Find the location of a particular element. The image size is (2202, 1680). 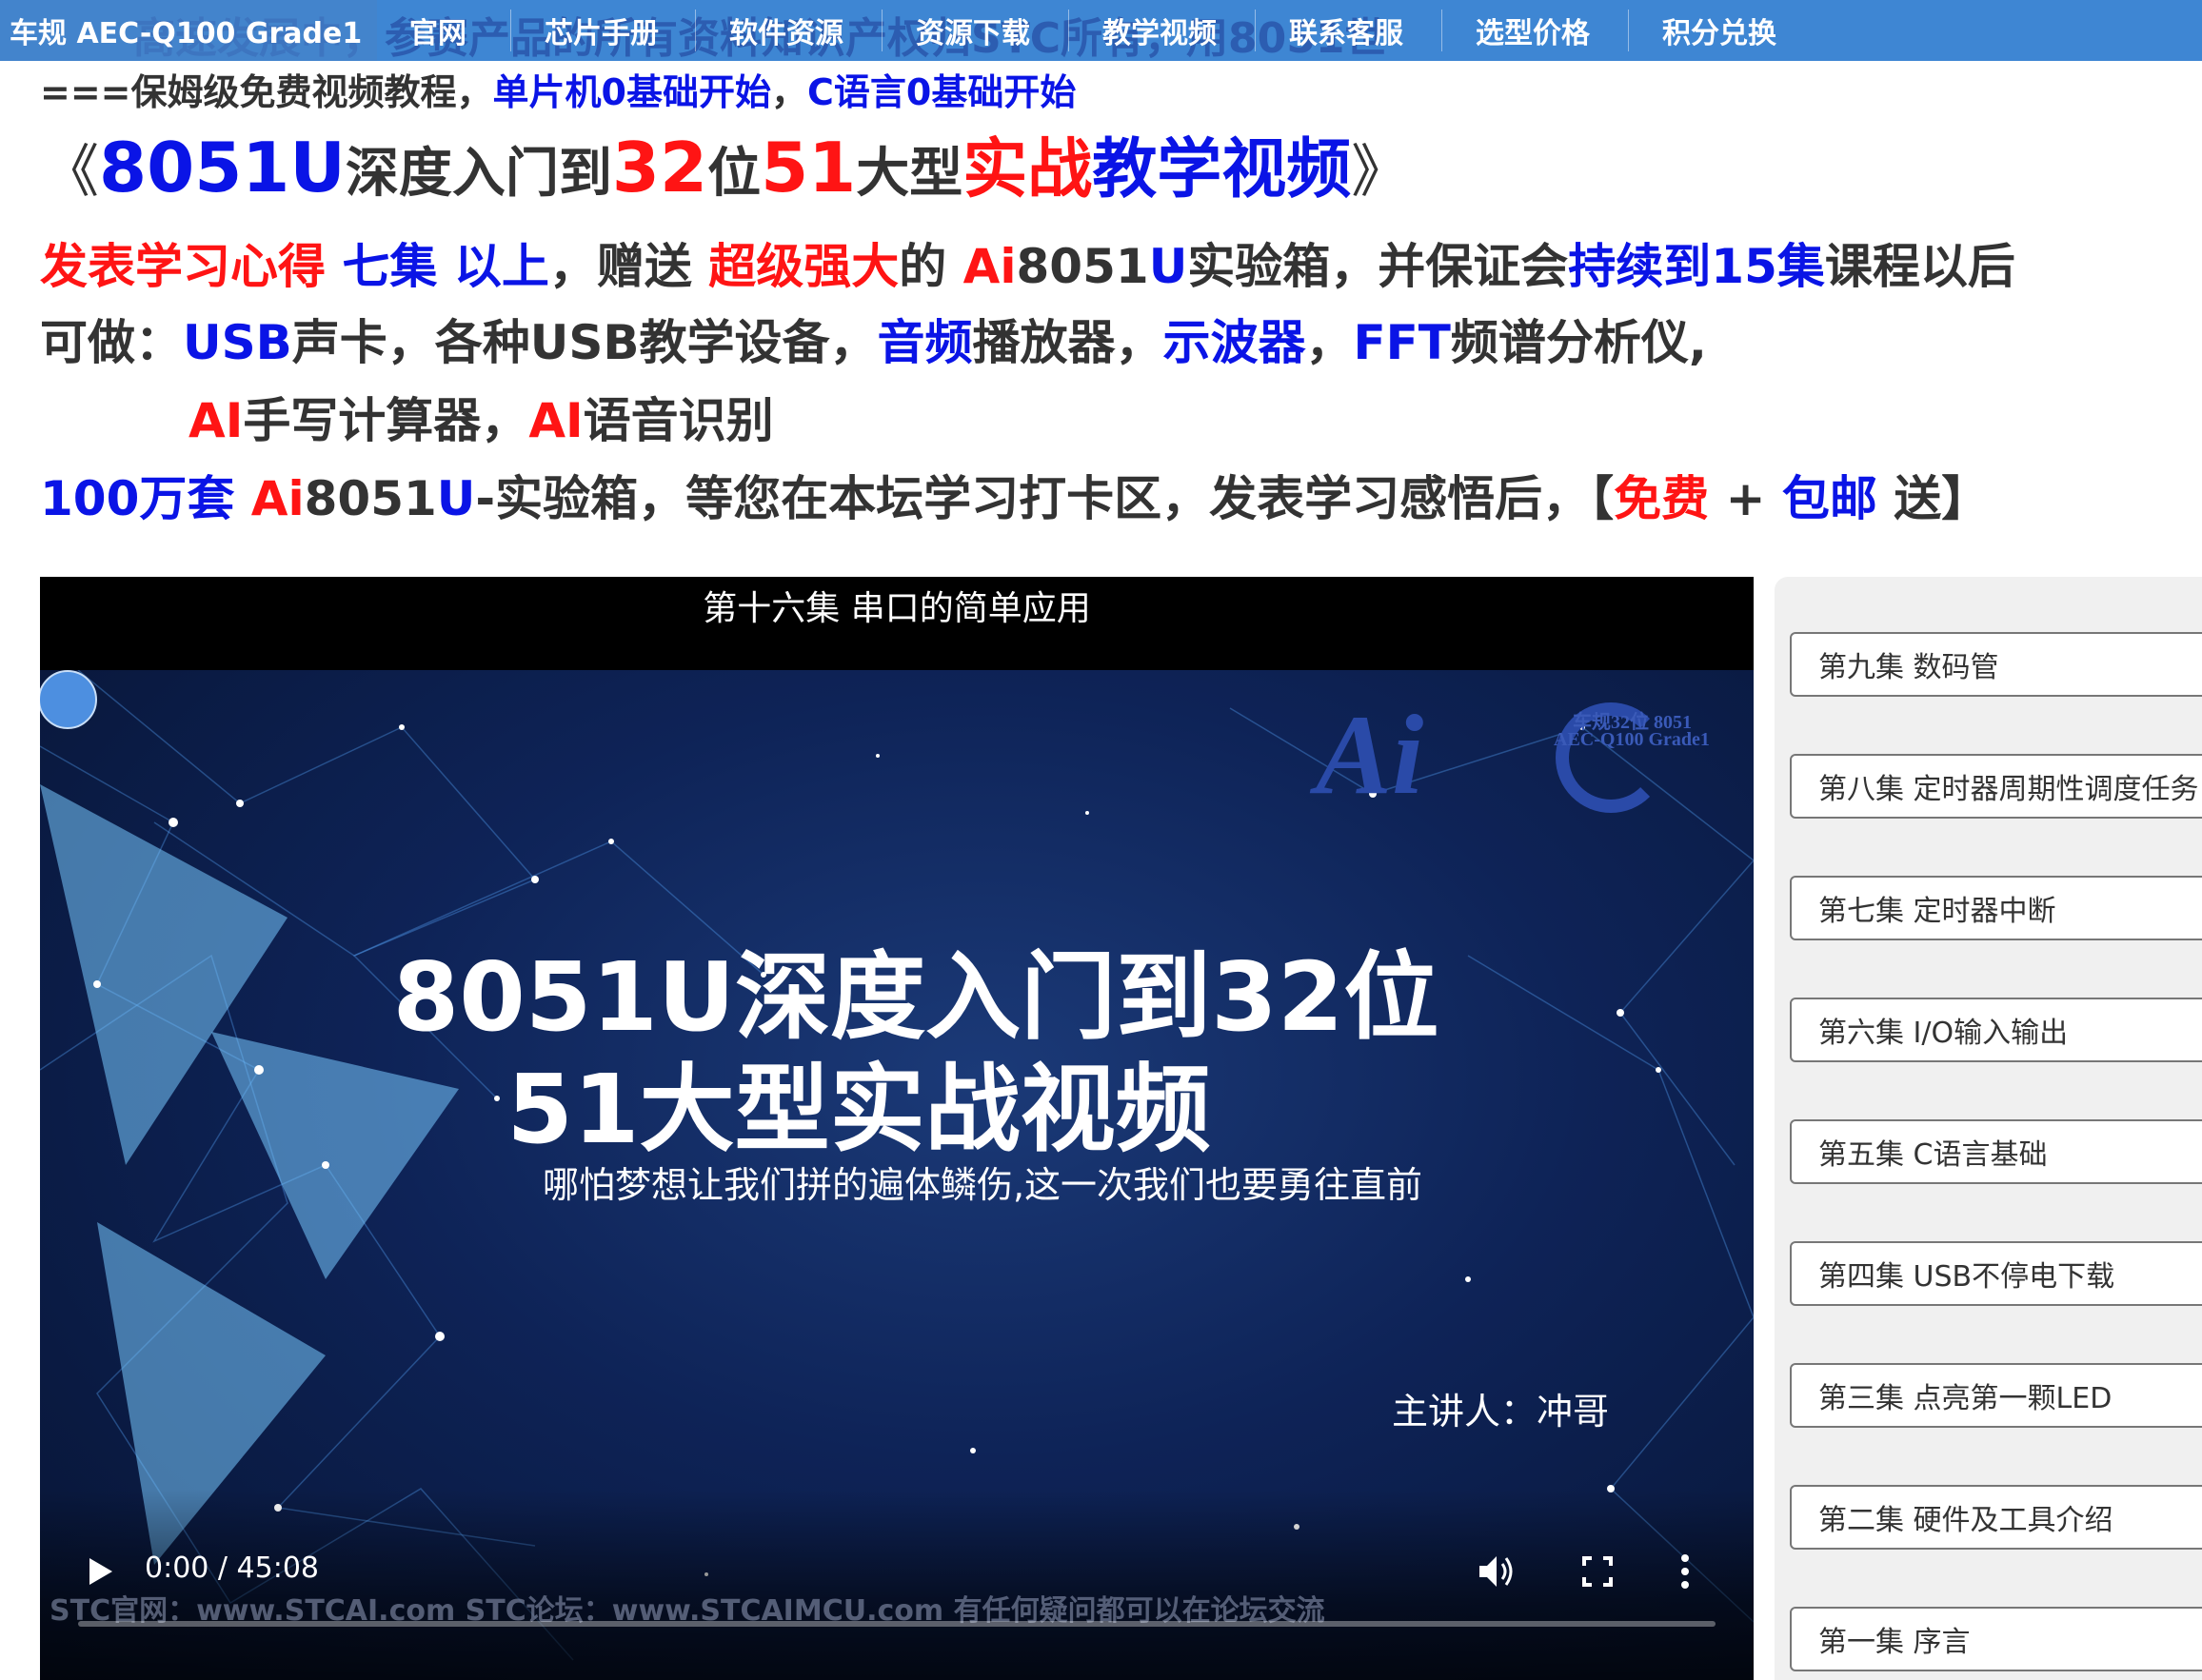

video-hero-line-2: 51大型实战视频 is located at coordinates (858, 1110).